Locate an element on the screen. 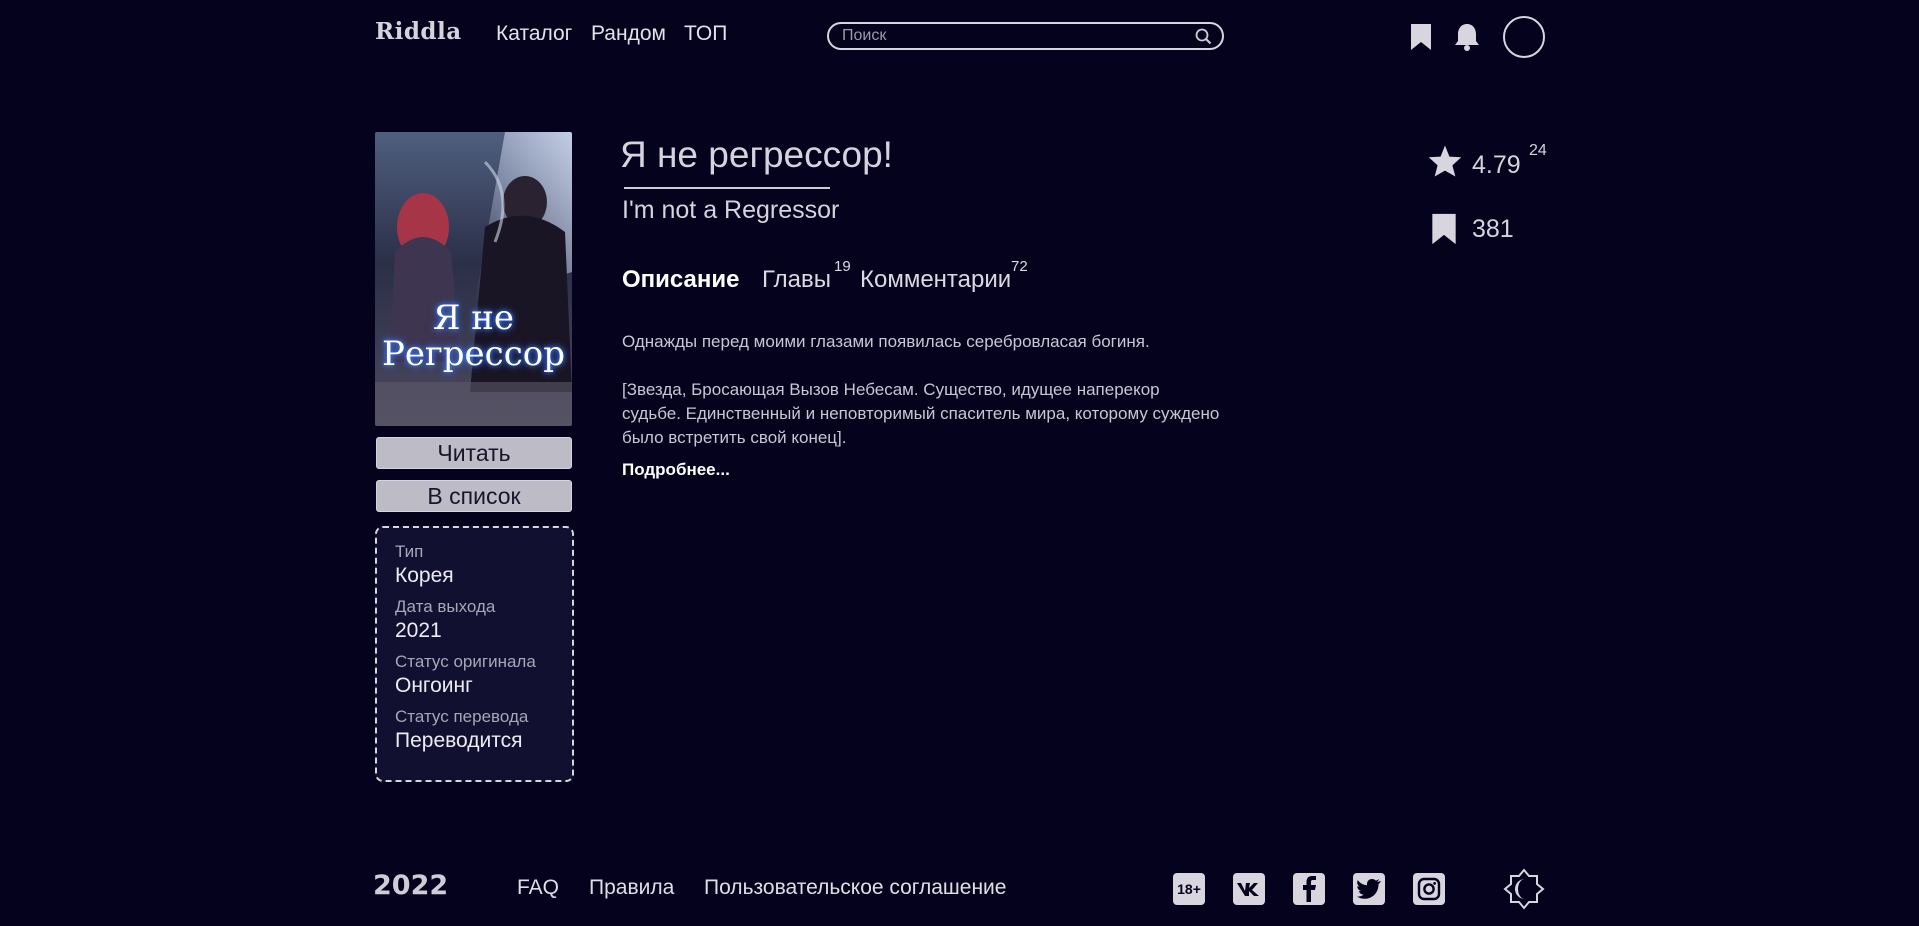  facebook-icon is located at coordinates (1309, 889).